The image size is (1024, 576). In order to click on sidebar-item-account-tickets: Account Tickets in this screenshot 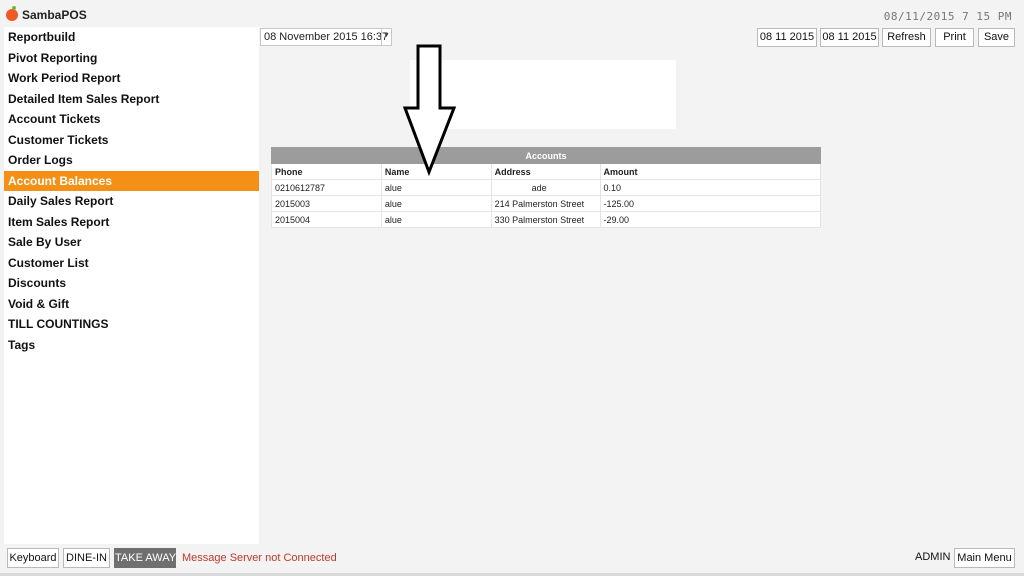, I will do `click(131, 119)`.